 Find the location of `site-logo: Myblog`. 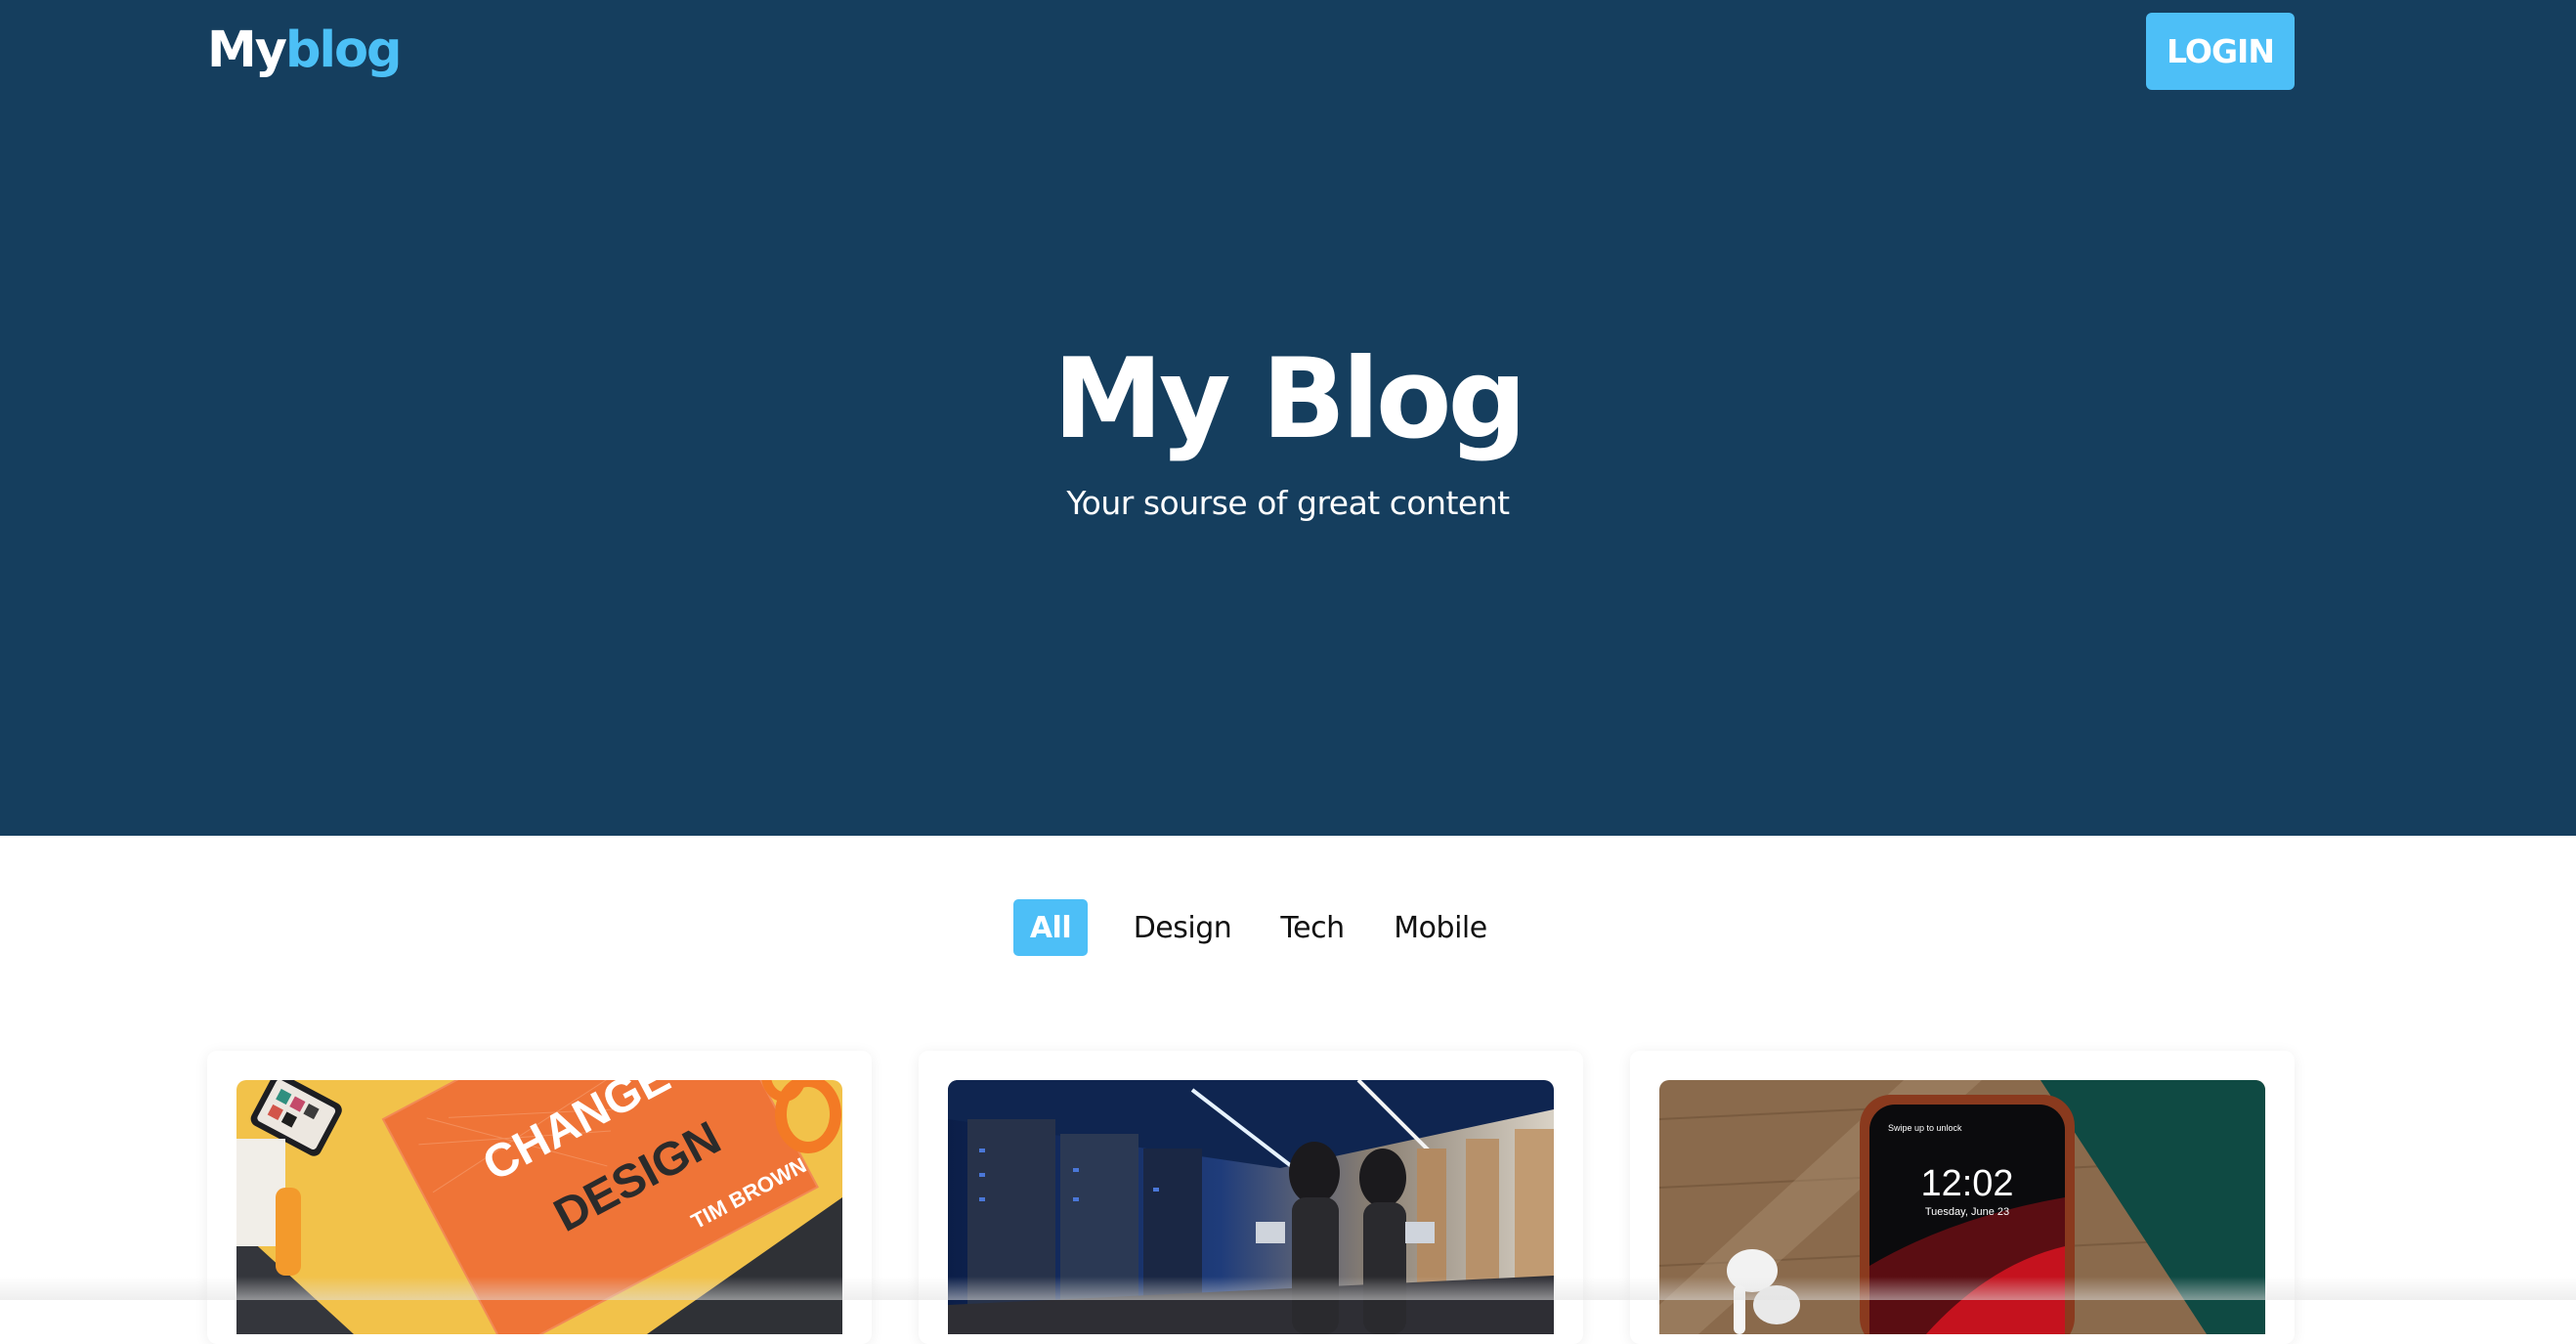

site-logo: Myblog is located at coordinates (305, 51).